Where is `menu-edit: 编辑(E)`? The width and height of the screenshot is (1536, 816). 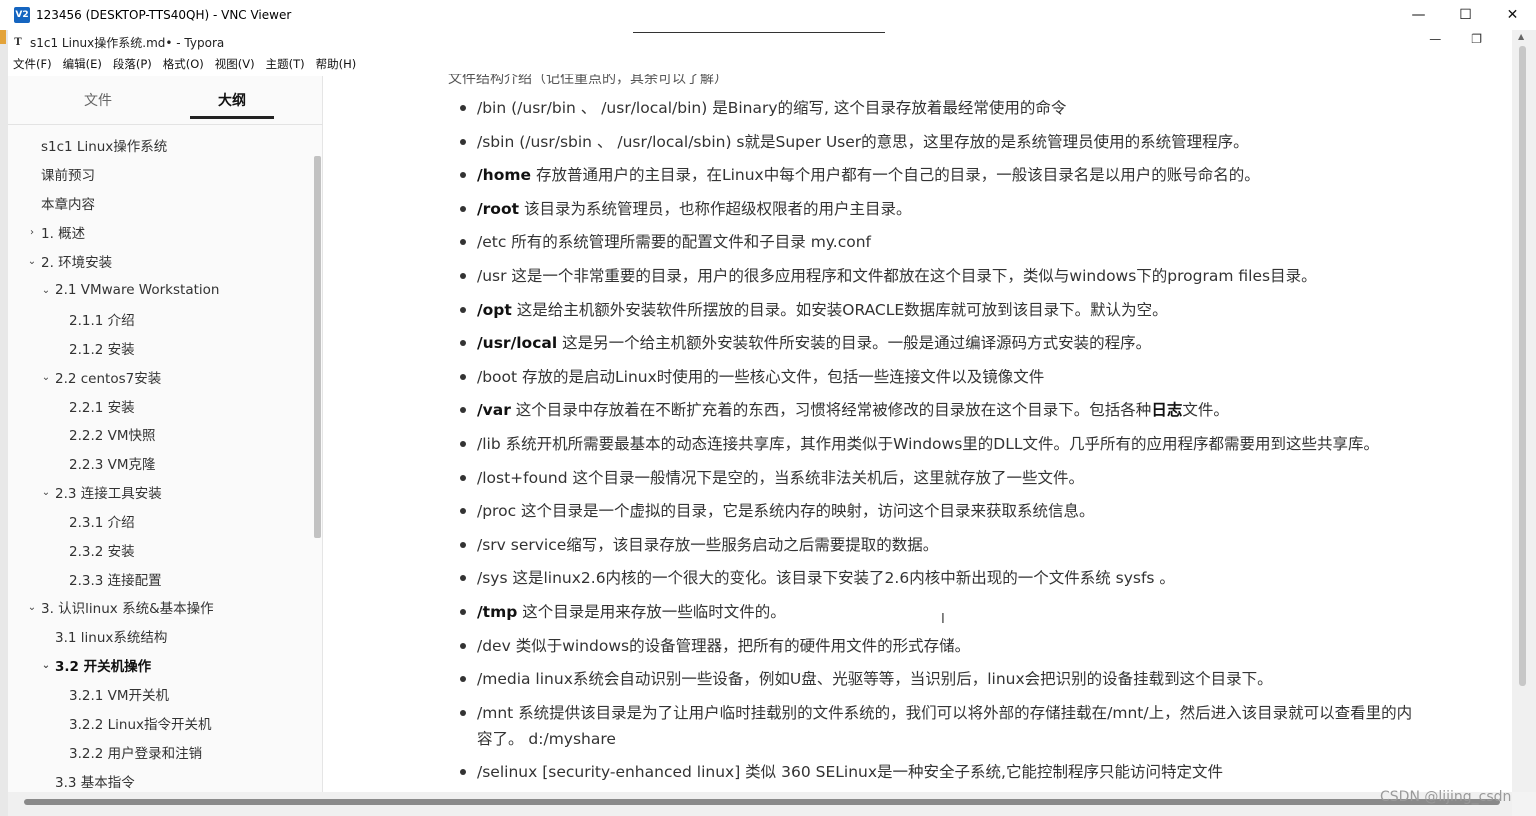
menu-edit: 编辑(E) is located at coordinates (83, 64).